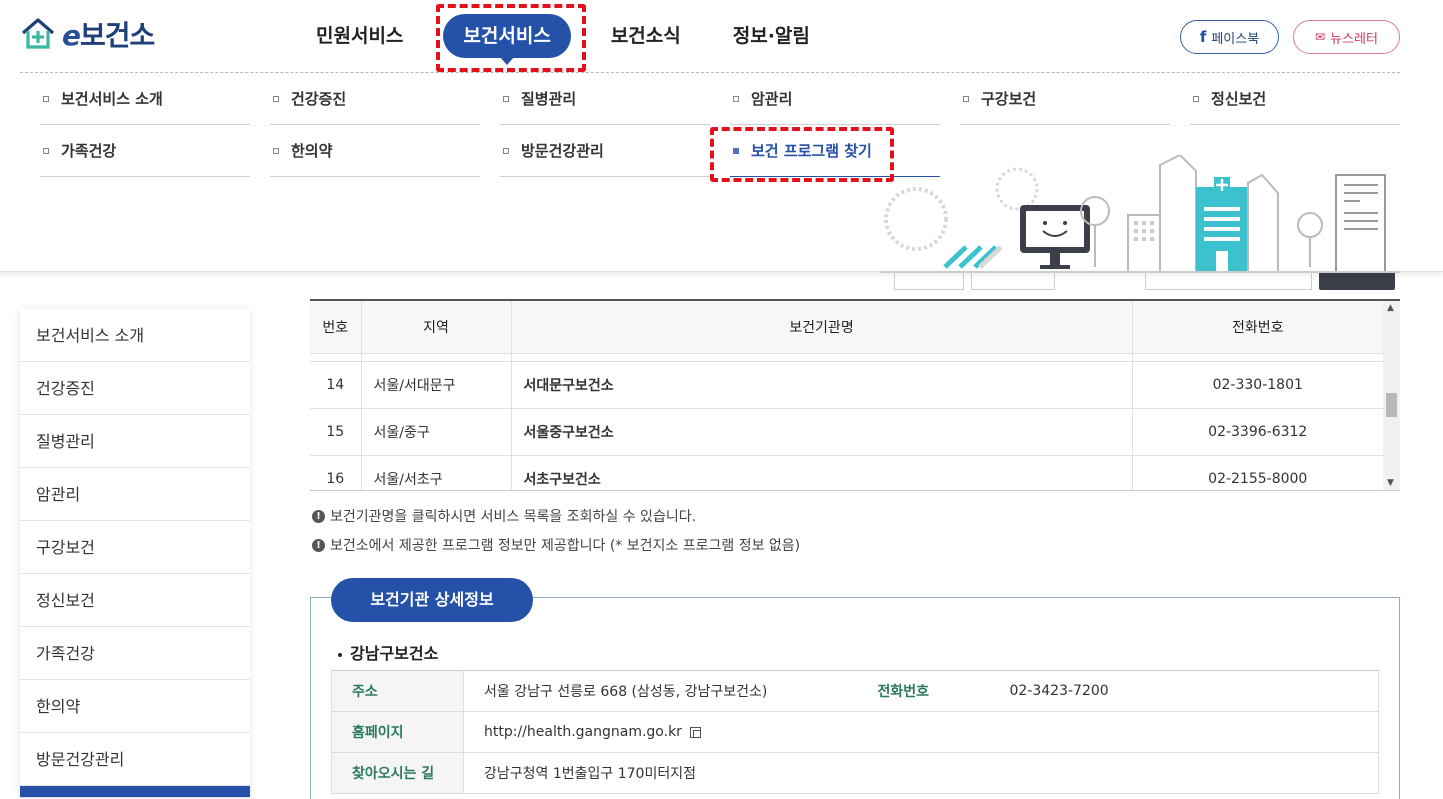 This screenshot has height=799, width=1443. I want to click on mega-item-disease-mgmt: 질병관리, so click(605, 99).